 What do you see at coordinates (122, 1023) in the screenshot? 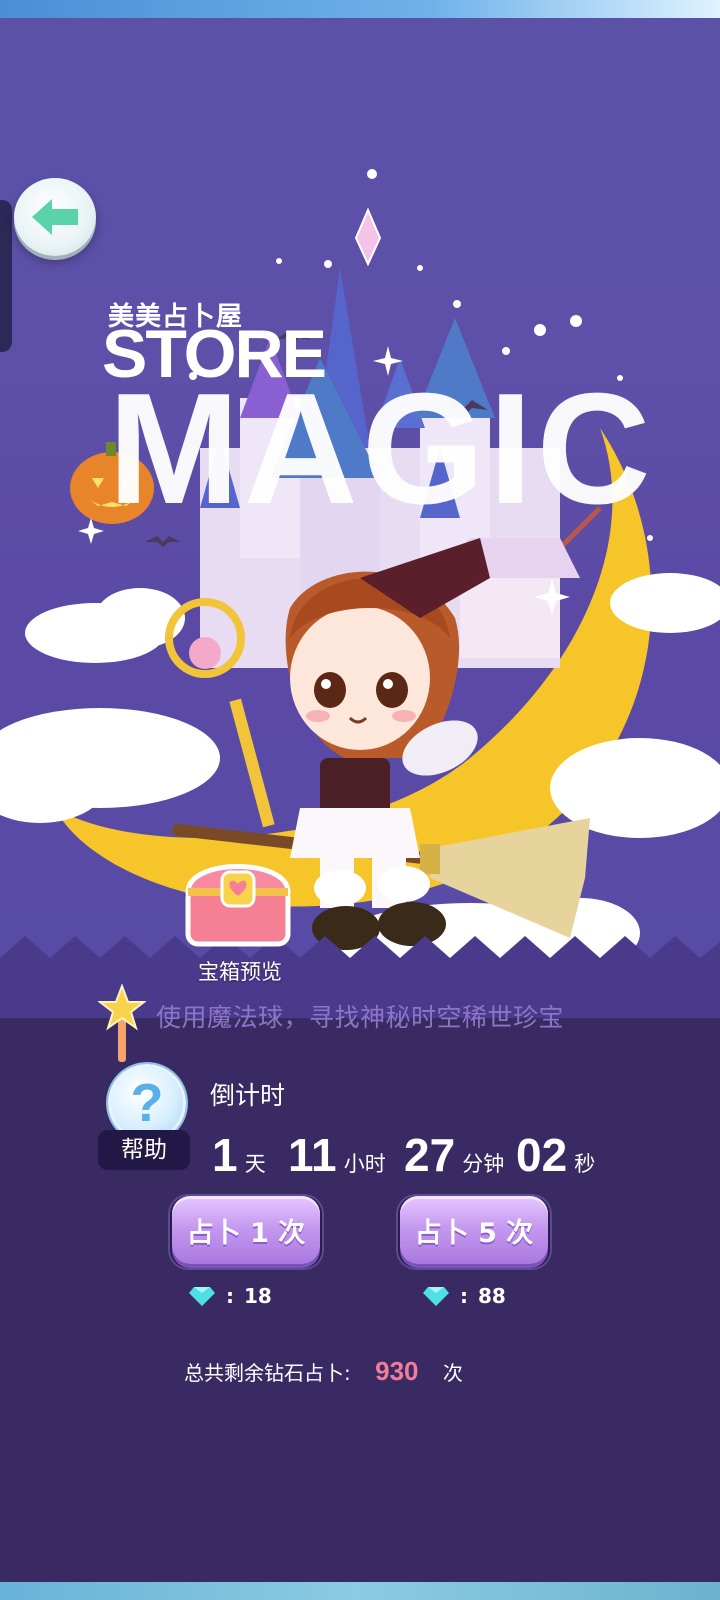
I see `star-wand-icon` at bounding box center [122, 1023].